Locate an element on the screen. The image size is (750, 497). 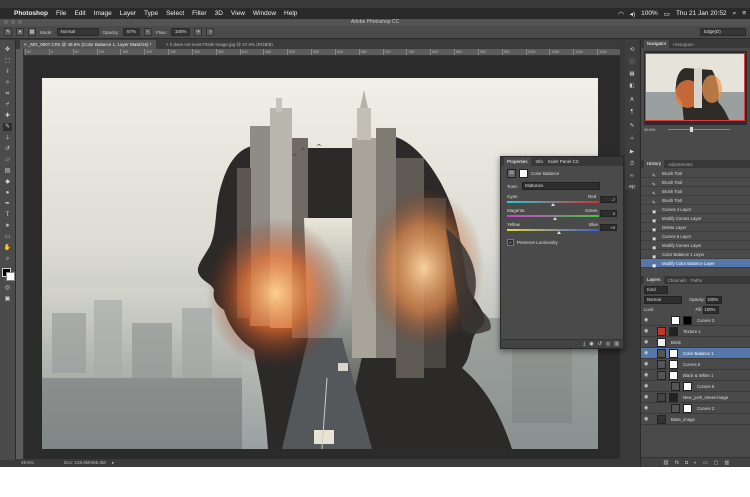
zoom-tool-icon: ⌕ is located at coordinates (7, 259).